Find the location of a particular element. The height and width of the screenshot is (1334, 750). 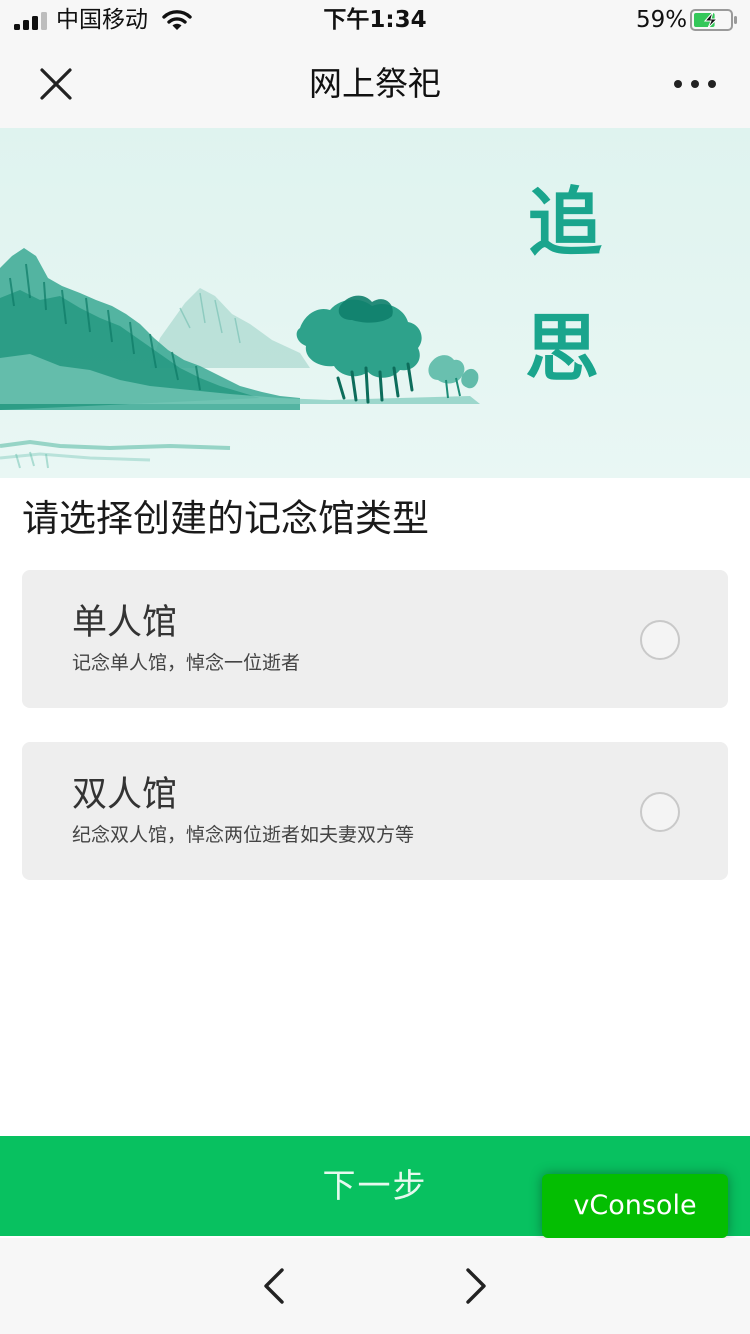

option-single-memorial: 单人馆 记念单人馆，悼念一位逝者 is located at coordinates (375, 639).